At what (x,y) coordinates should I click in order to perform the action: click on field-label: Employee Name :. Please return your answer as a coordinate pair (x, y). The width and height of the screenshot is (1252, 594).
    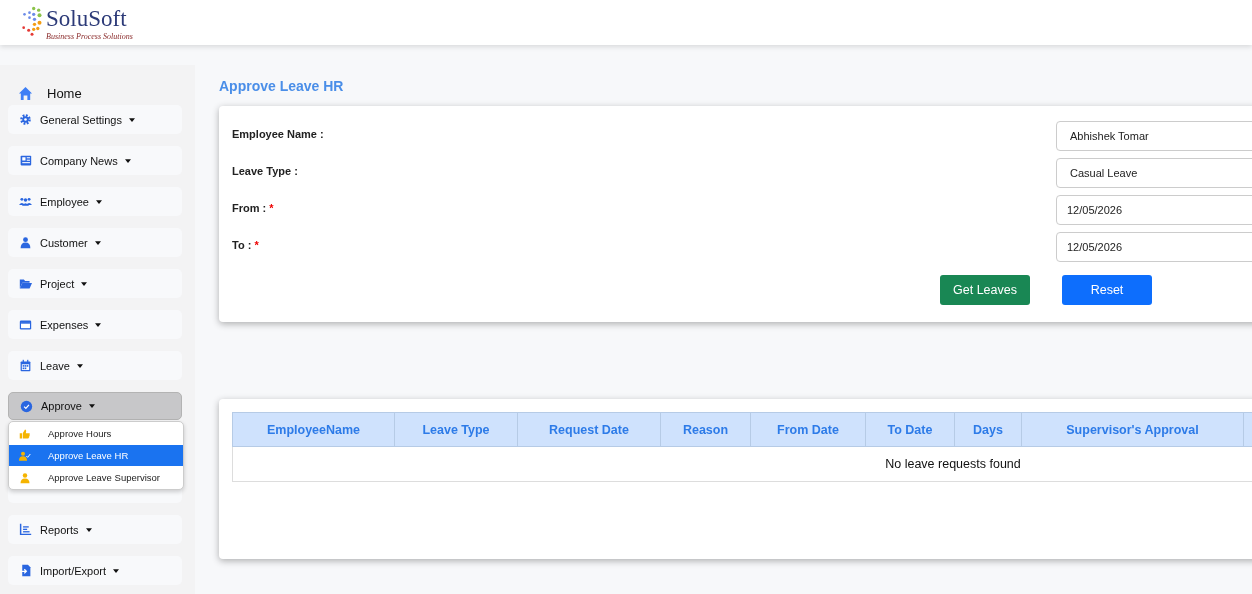
    Looking at the image, I should click on (278, 133).